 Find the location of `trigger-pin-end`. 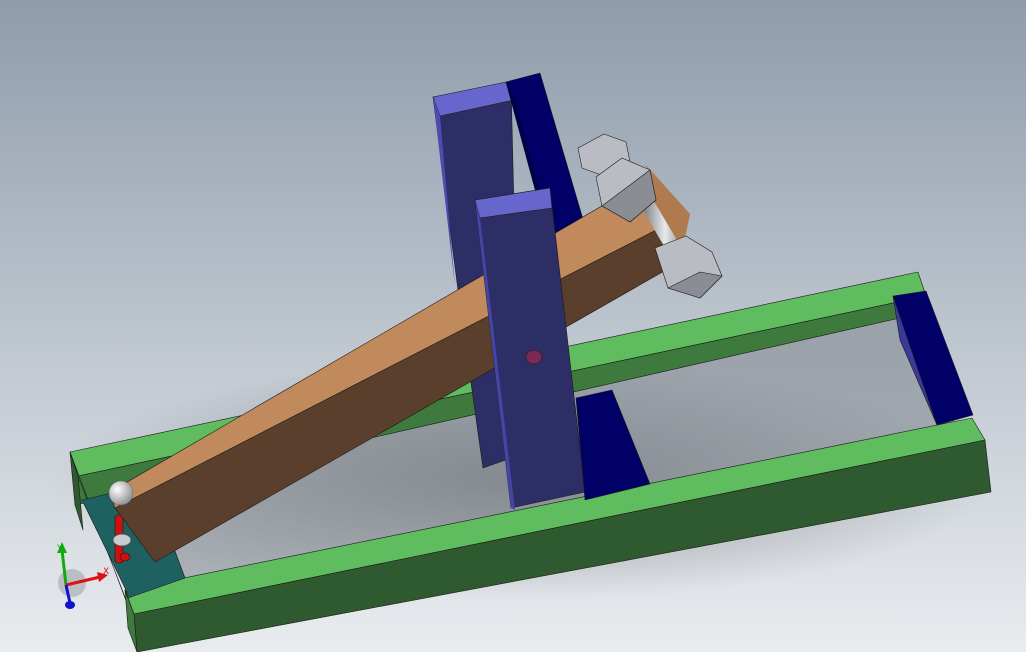

trigger-pin-end is located at coordinates (125, 557).